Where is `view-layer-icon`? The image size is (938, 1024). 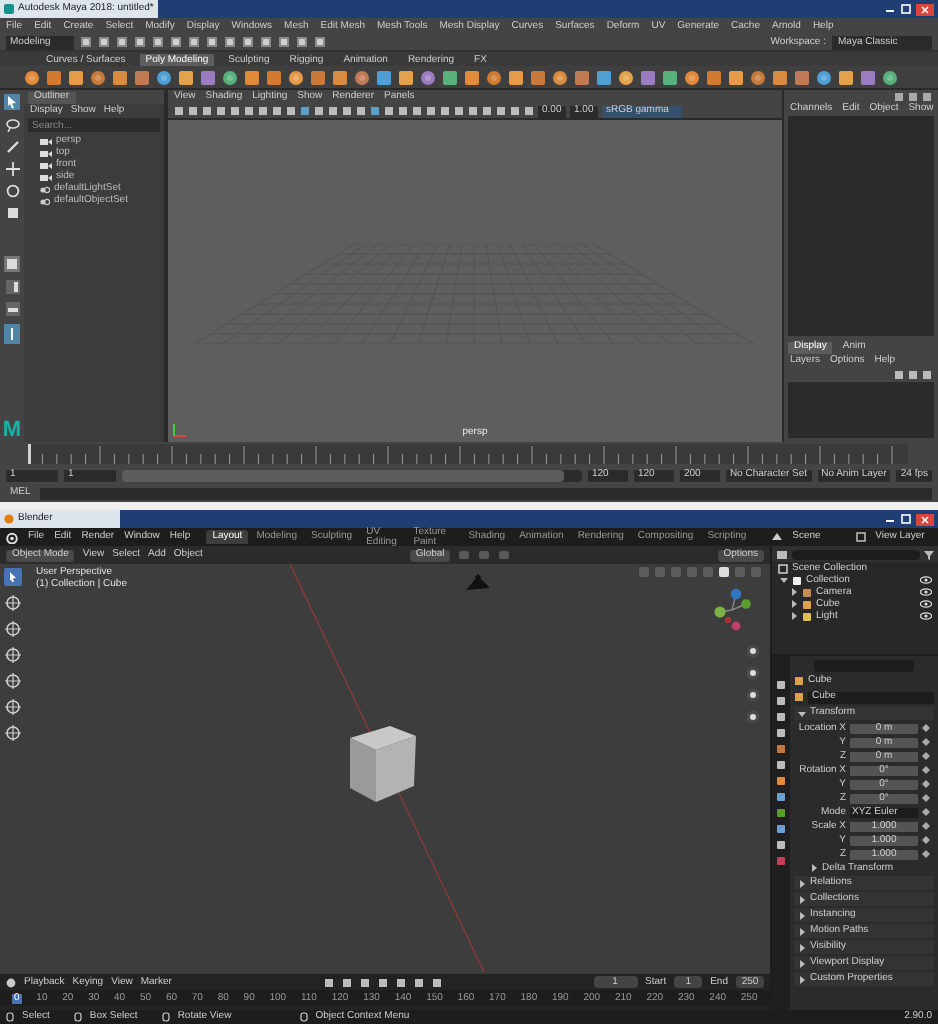 view-layer-icon is located at coordinates (860, 537).